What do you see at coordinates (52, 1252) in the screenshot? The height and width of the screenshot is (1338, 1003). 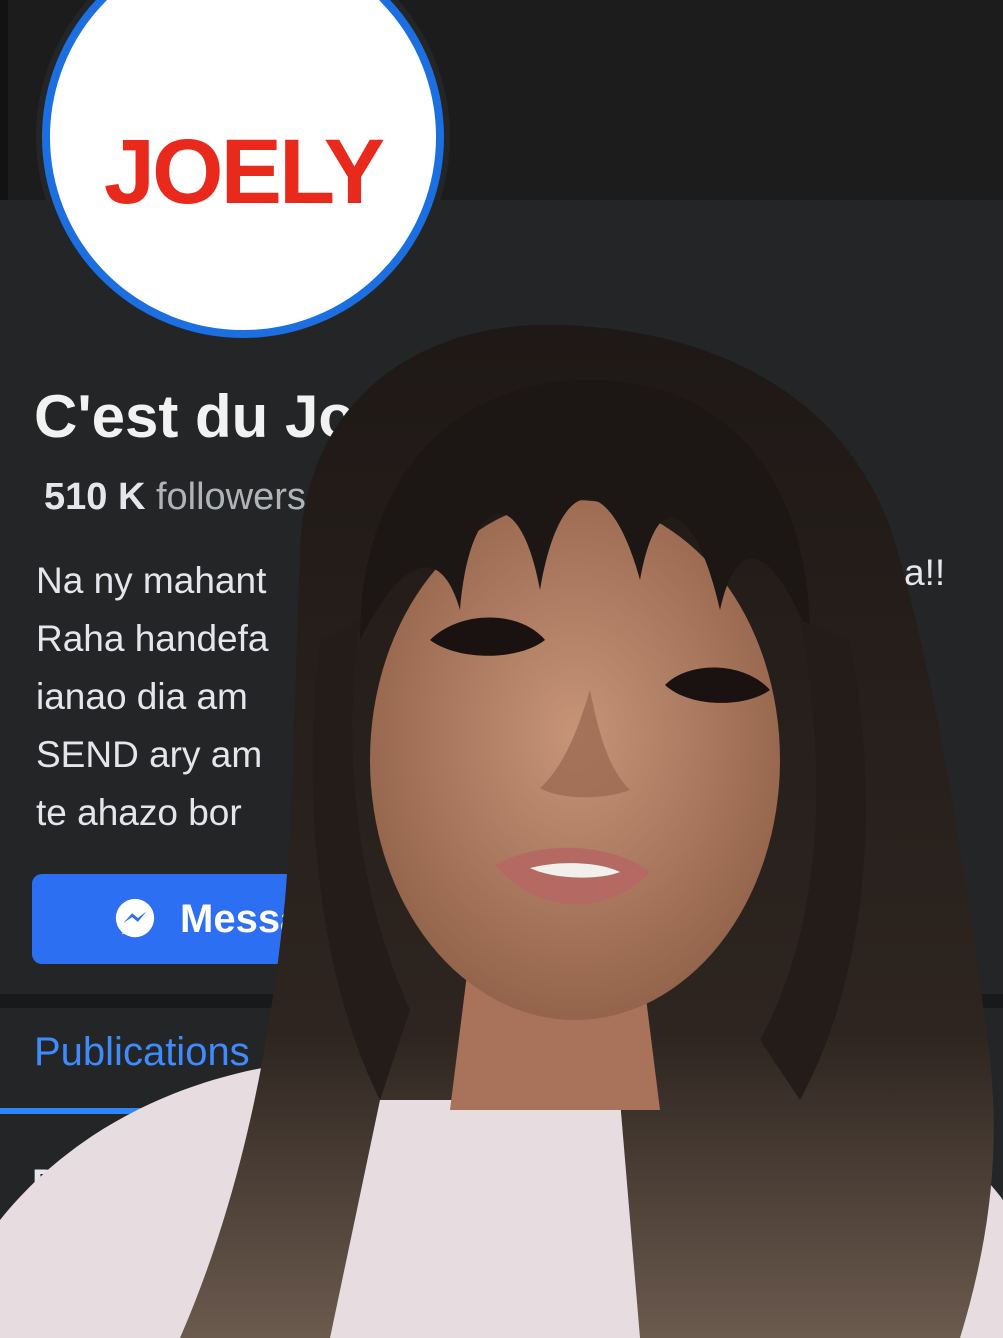 I see `info-icon: i` at bounding box center [52, 1252].